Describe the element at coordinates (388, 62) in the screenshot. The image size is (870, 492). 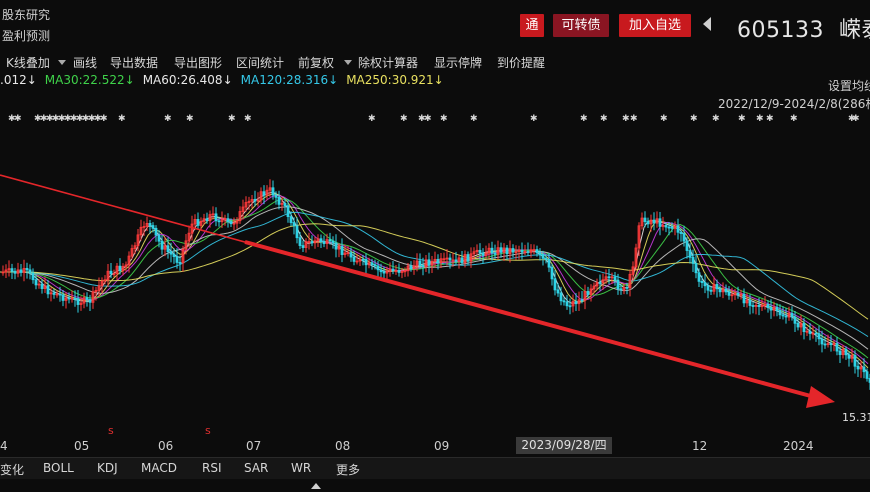
I see `ex-rights-calculator-button: 除权计算器` at that location.